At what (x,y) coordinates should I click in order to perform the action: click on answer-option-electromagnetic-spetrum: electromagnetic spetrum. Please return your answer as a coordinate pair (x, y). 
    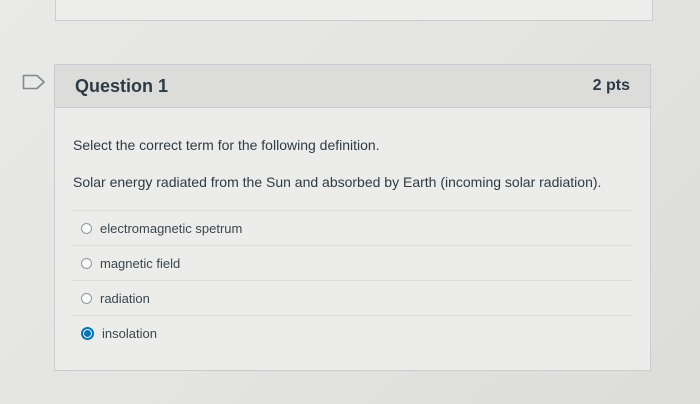
    Looking at the image, I should click on (352, 227).